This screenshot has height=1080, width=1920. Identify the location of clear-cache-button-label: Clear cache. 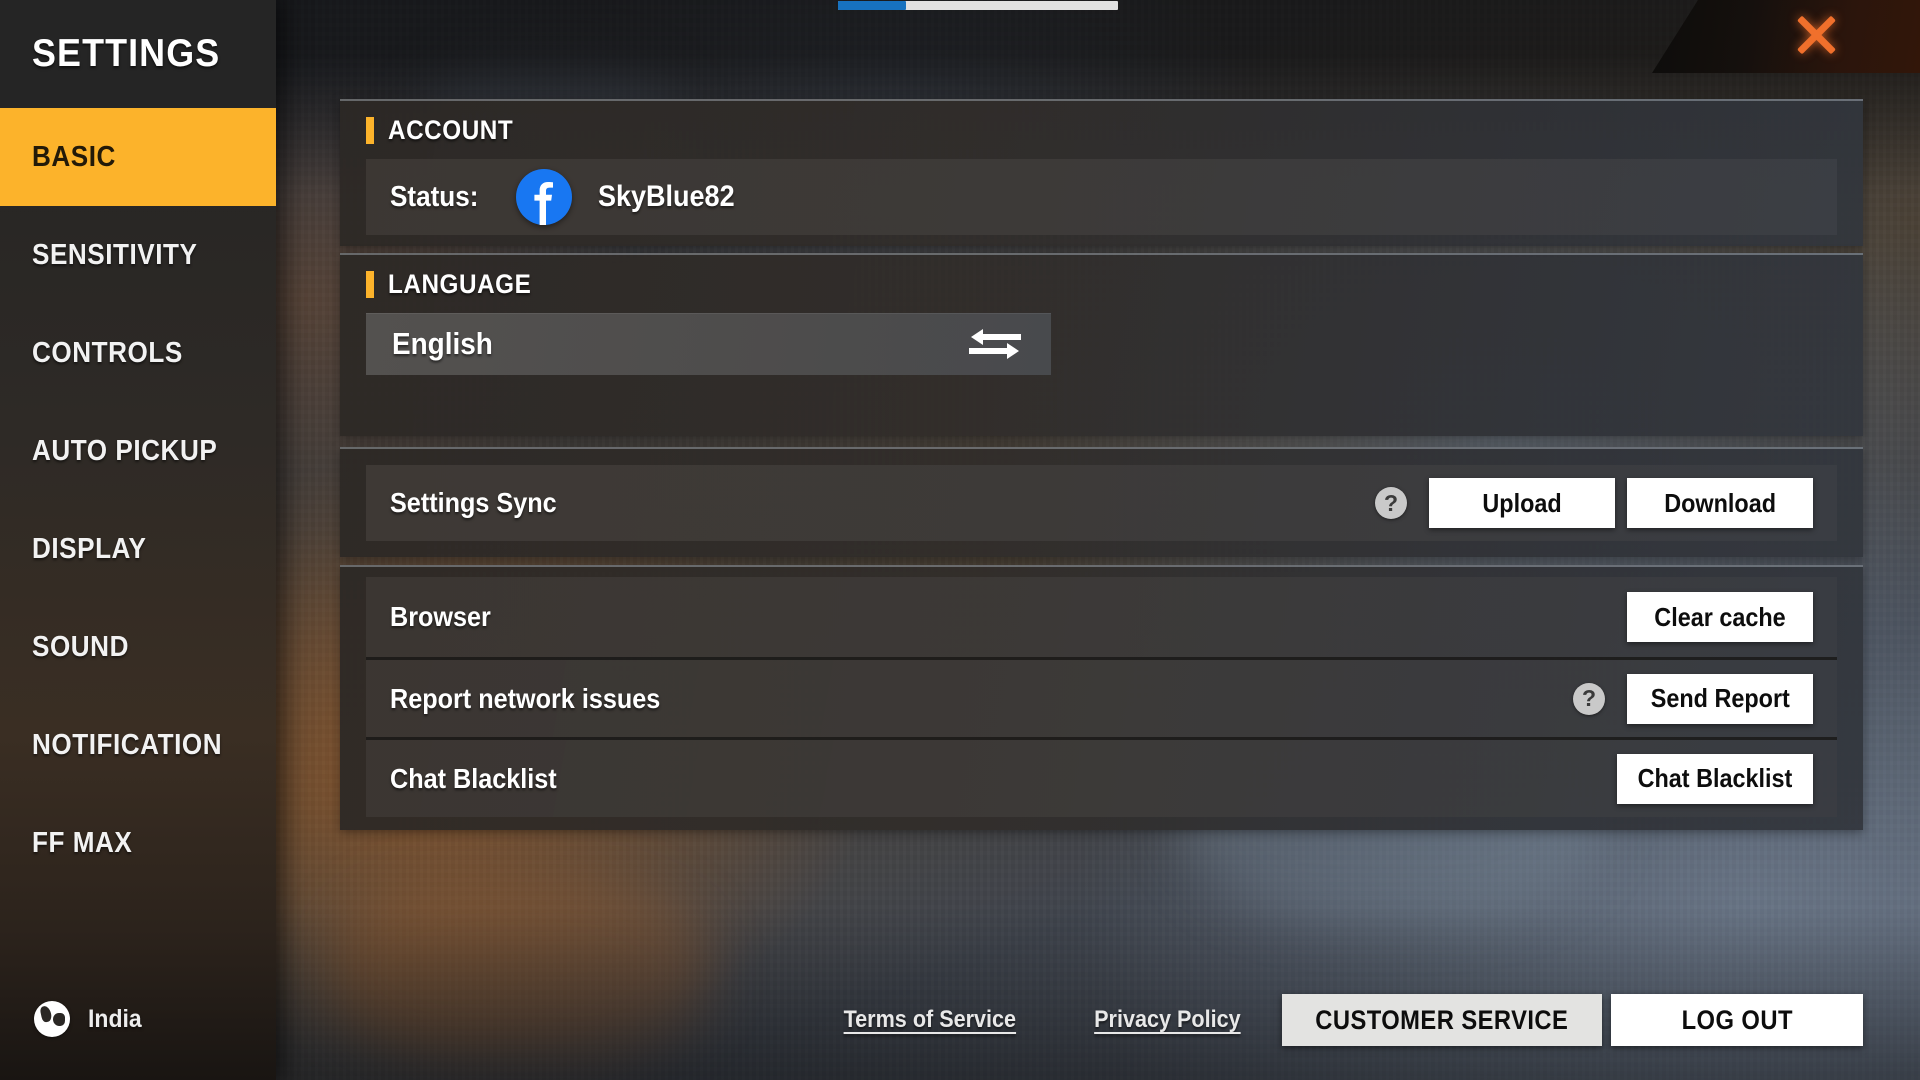
(1720, 616).